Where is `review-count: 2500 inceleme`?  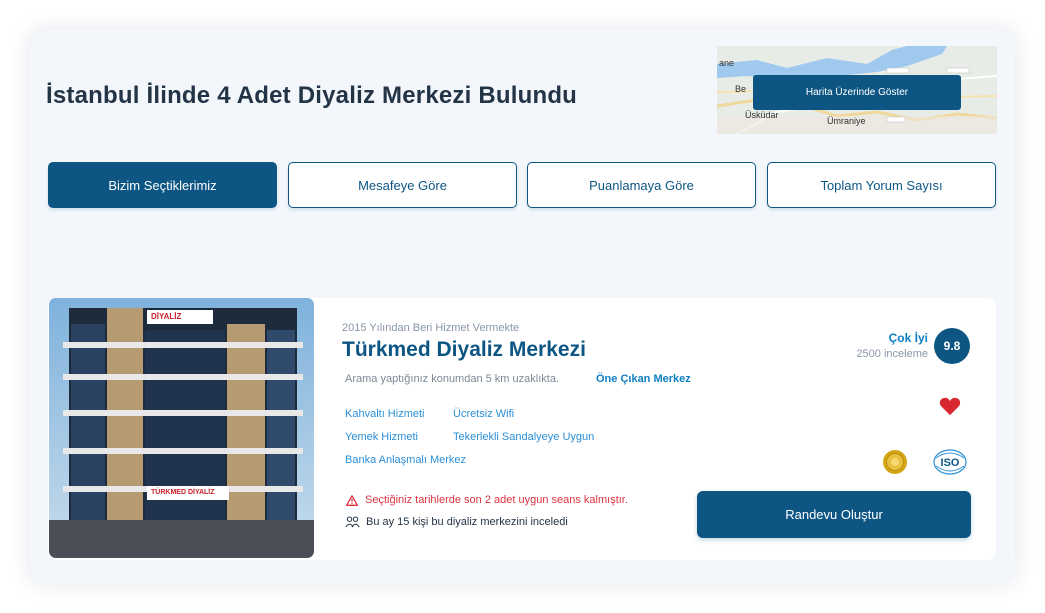
review-count: 2500 inceleme is located at coordinates (892, 354).